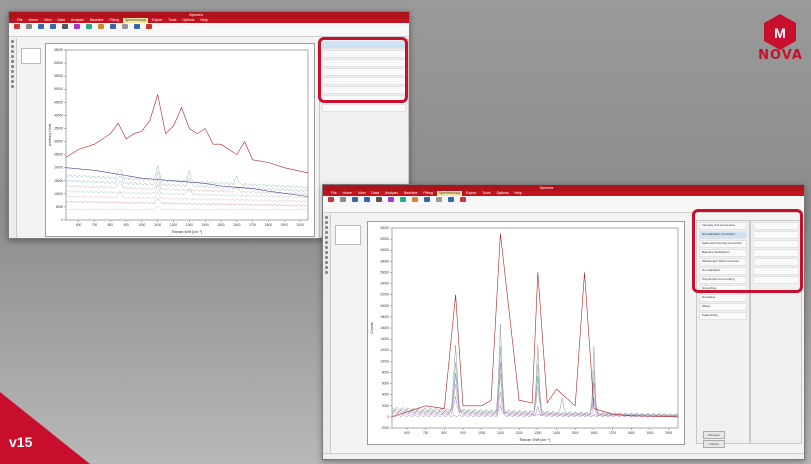 This screenshot has height=464, width=811. What do you see at coordinates (45, 428) in the screenshot?
I see `version-corner-badge` at bounding box center [45, 428].